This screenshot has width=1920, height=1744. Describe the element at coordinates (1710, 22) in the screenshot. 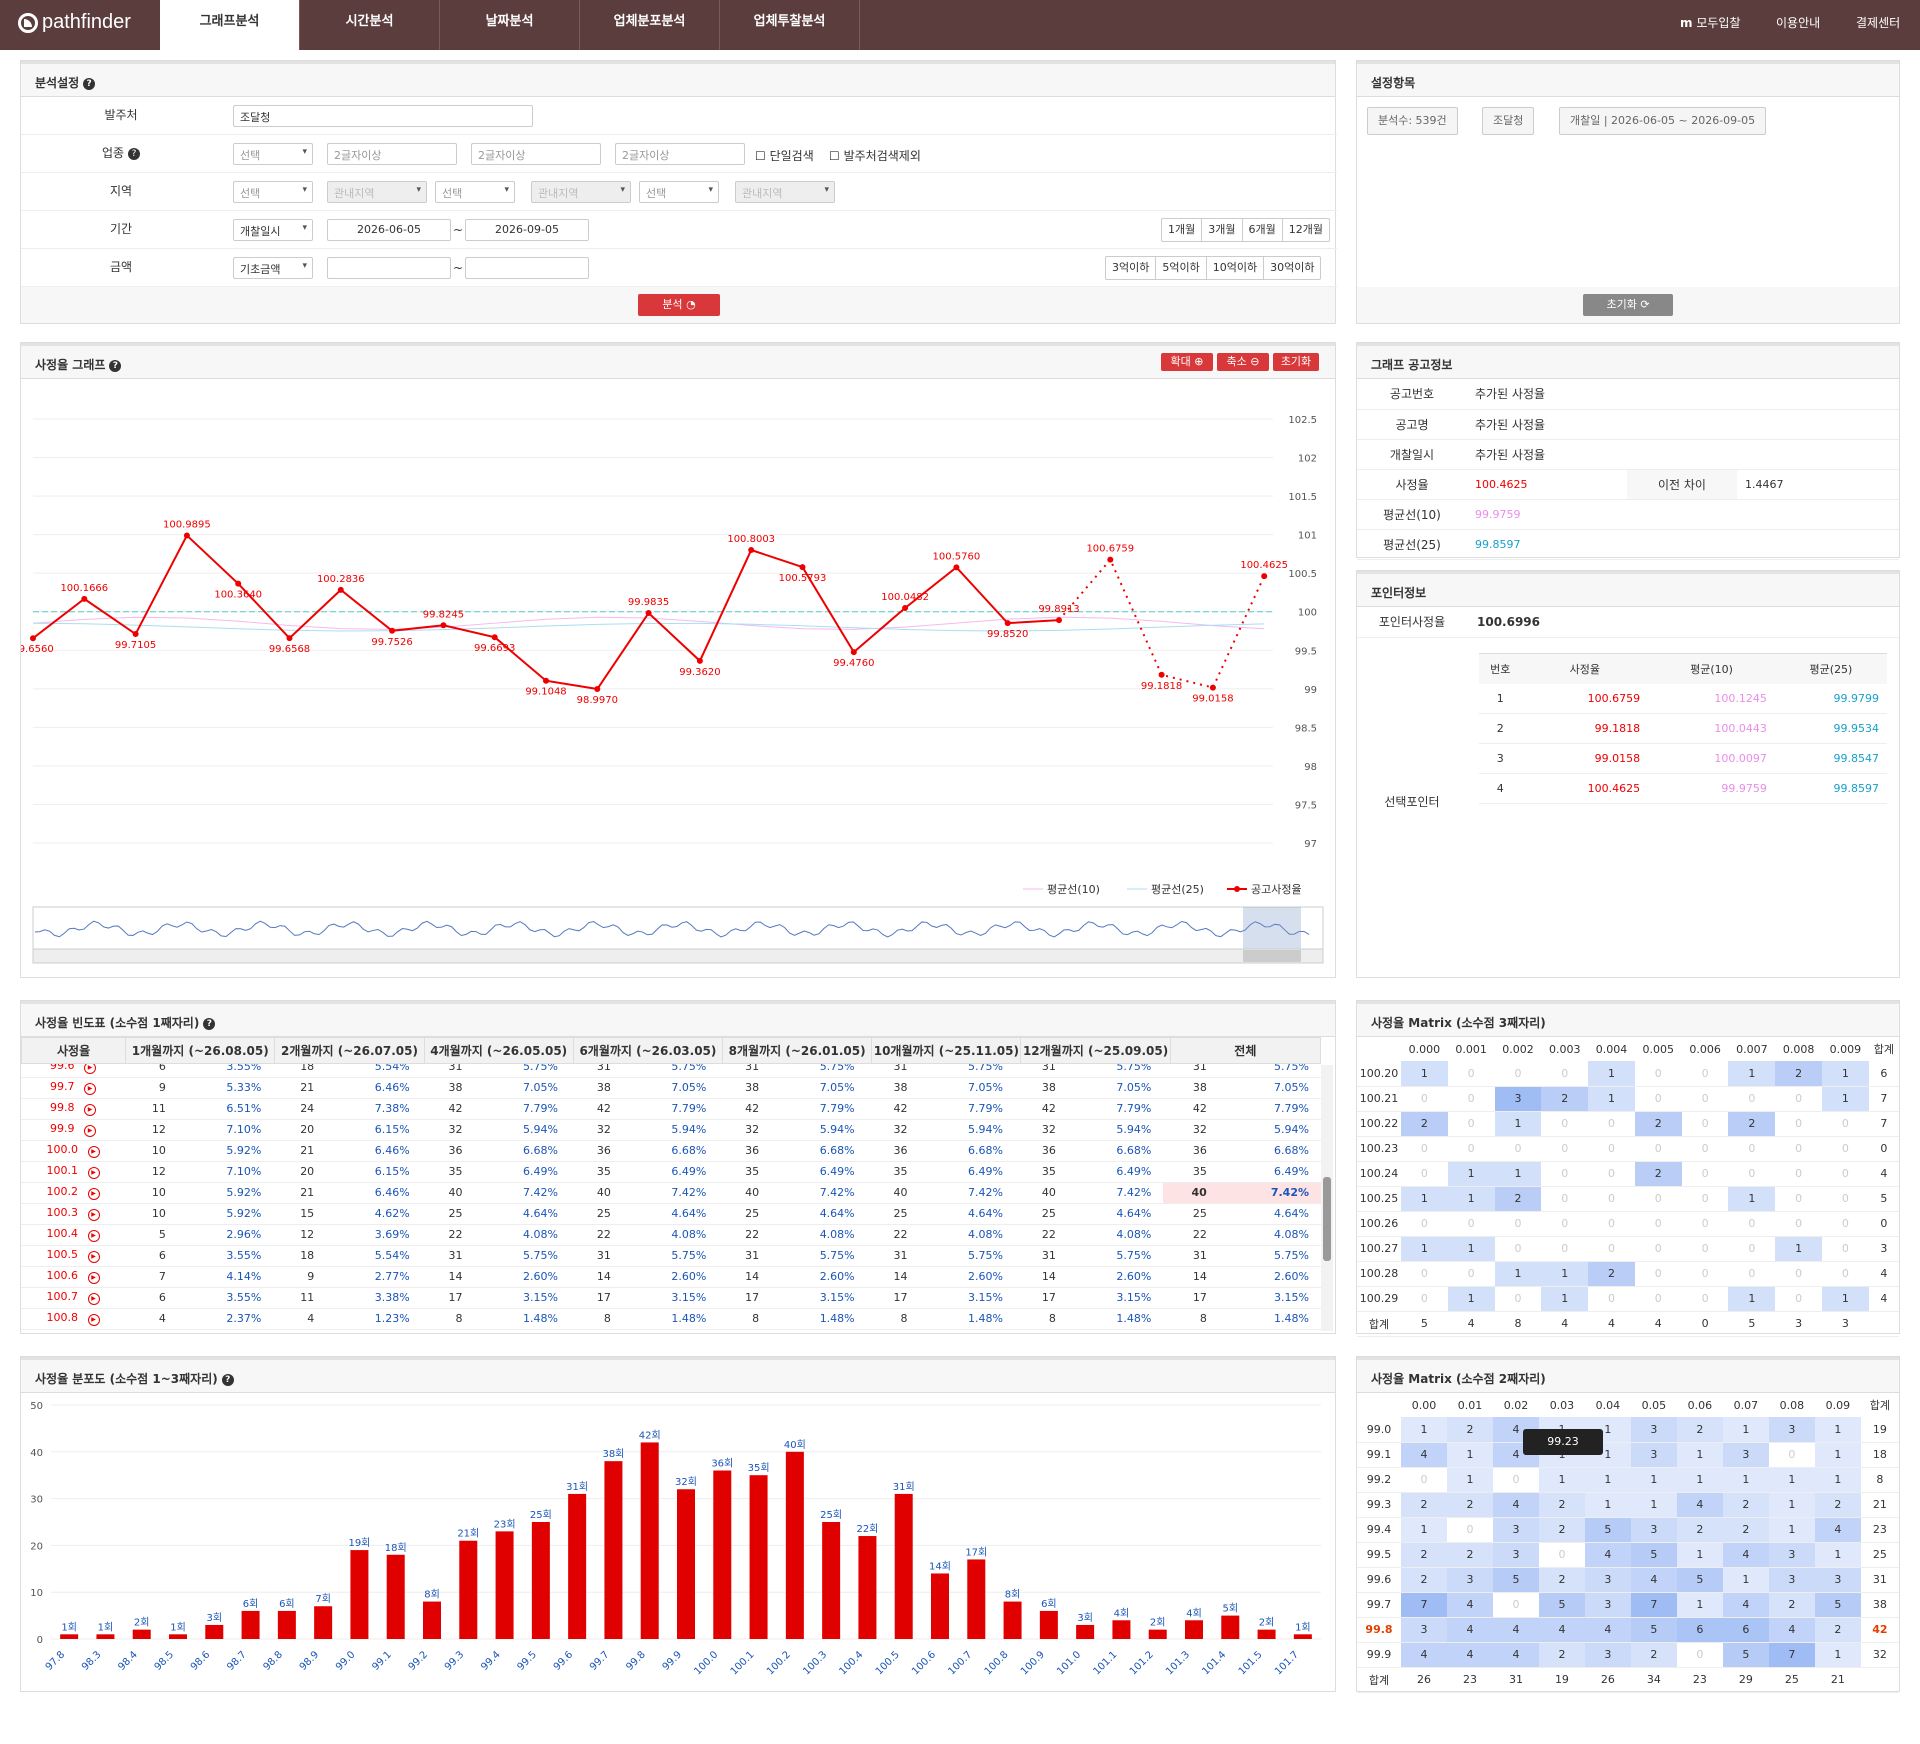

I see `link-modu: m 모두입찰` at that location.